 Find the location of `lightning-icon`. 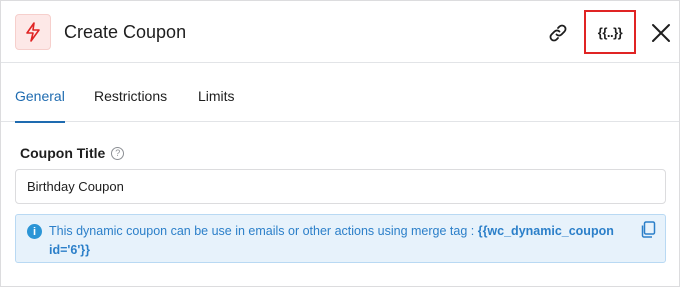

lightning-icon is located at coordinates (33, 32).